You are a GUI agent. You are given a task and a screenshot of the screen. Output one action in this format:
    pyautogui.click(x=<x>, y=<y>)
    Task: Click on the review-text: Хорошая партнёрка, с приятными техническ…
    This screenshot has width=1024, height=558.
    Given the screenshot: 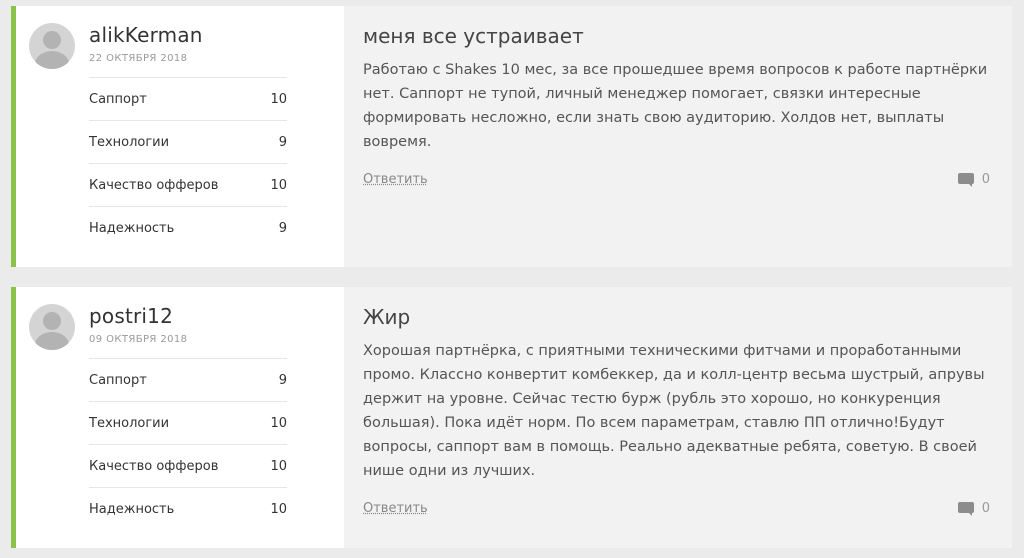 What is the action you would take?
    pyautogui.click(x=674, y=411)
    